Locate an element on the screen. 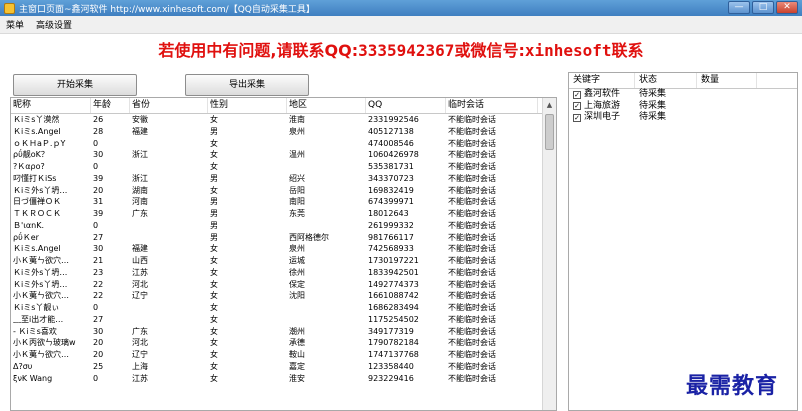 The height and width of the screenshot is (411, 802). col-age: 年龄 is located at coordinates (110, 105).